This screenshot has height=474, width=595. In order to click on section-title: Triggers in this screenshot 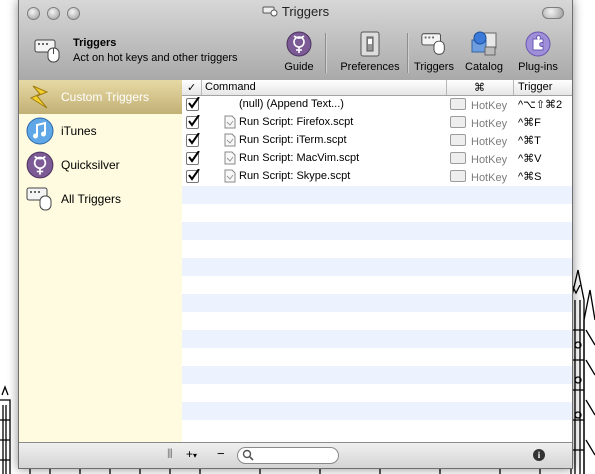, I will do `click(95, 43)`.